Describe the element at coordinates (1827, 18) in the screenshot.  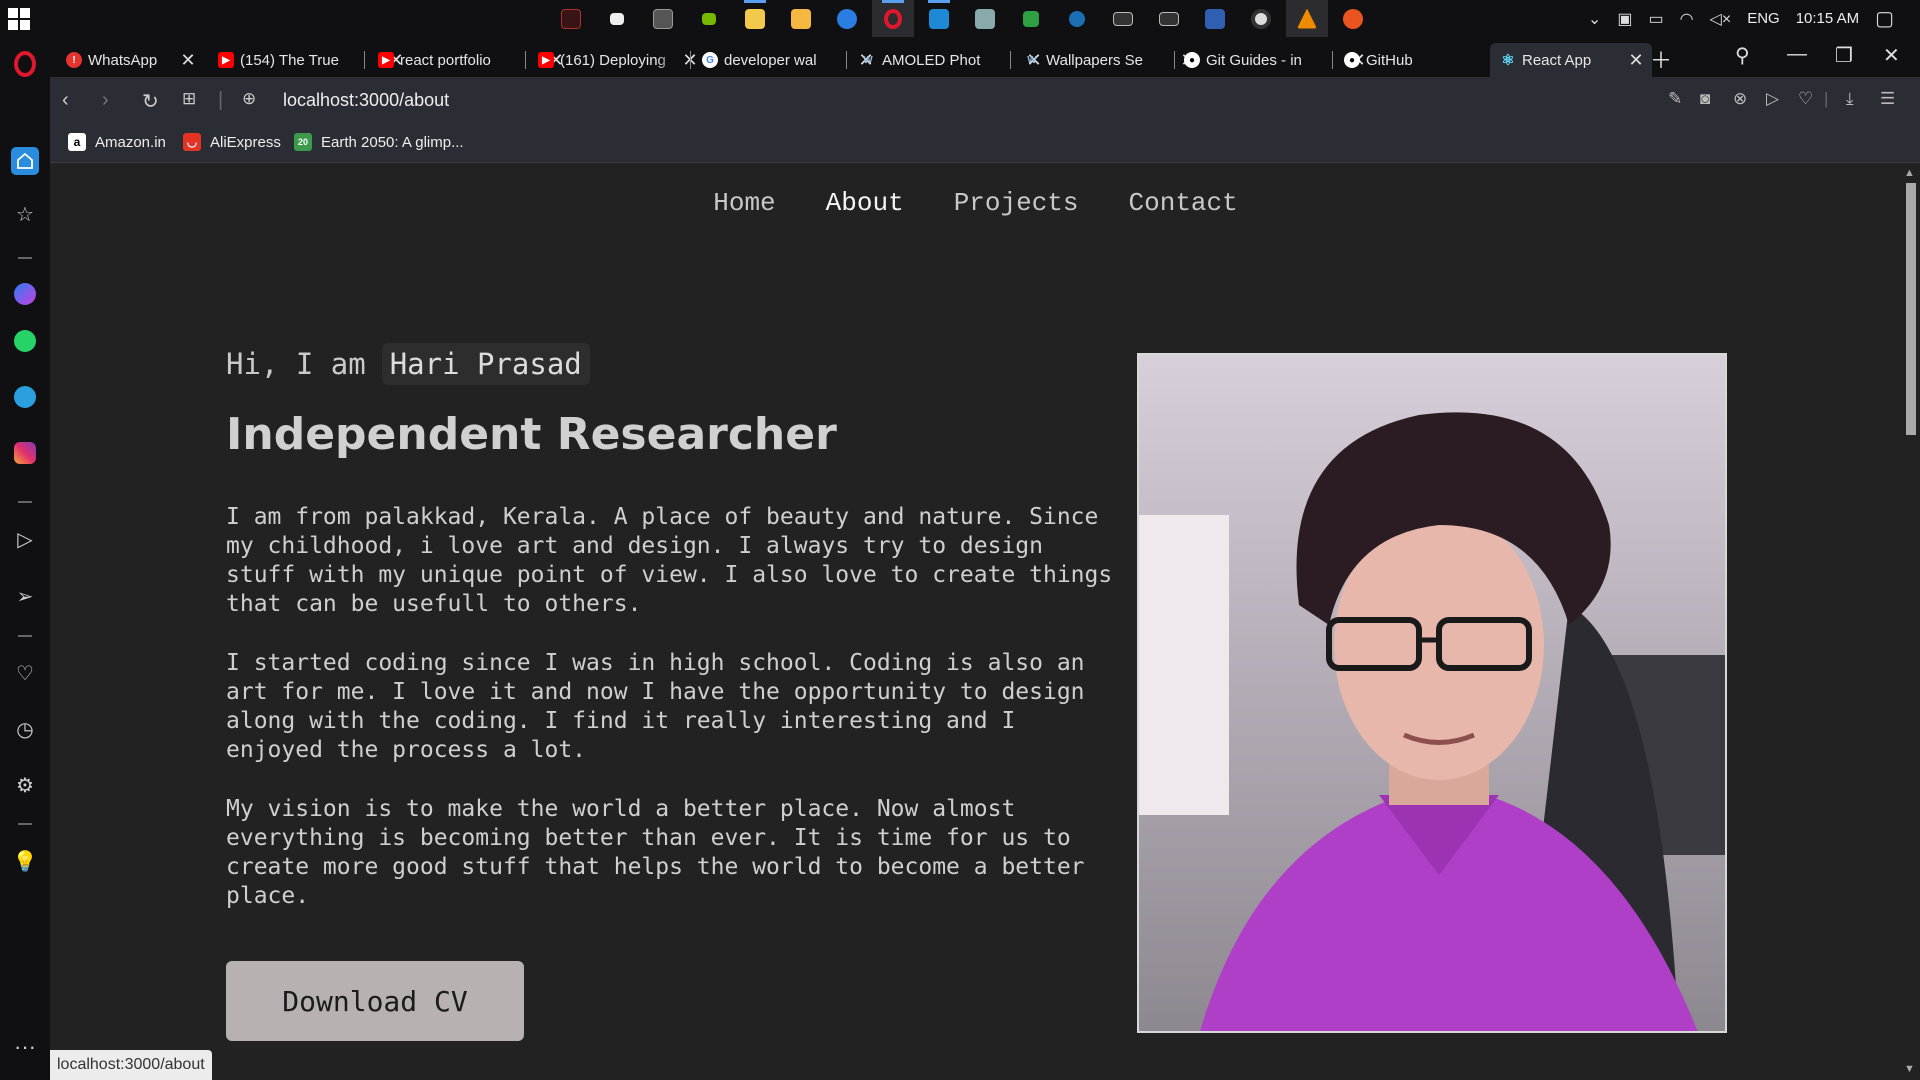
I see `clock: 10:15 AM` at that location.